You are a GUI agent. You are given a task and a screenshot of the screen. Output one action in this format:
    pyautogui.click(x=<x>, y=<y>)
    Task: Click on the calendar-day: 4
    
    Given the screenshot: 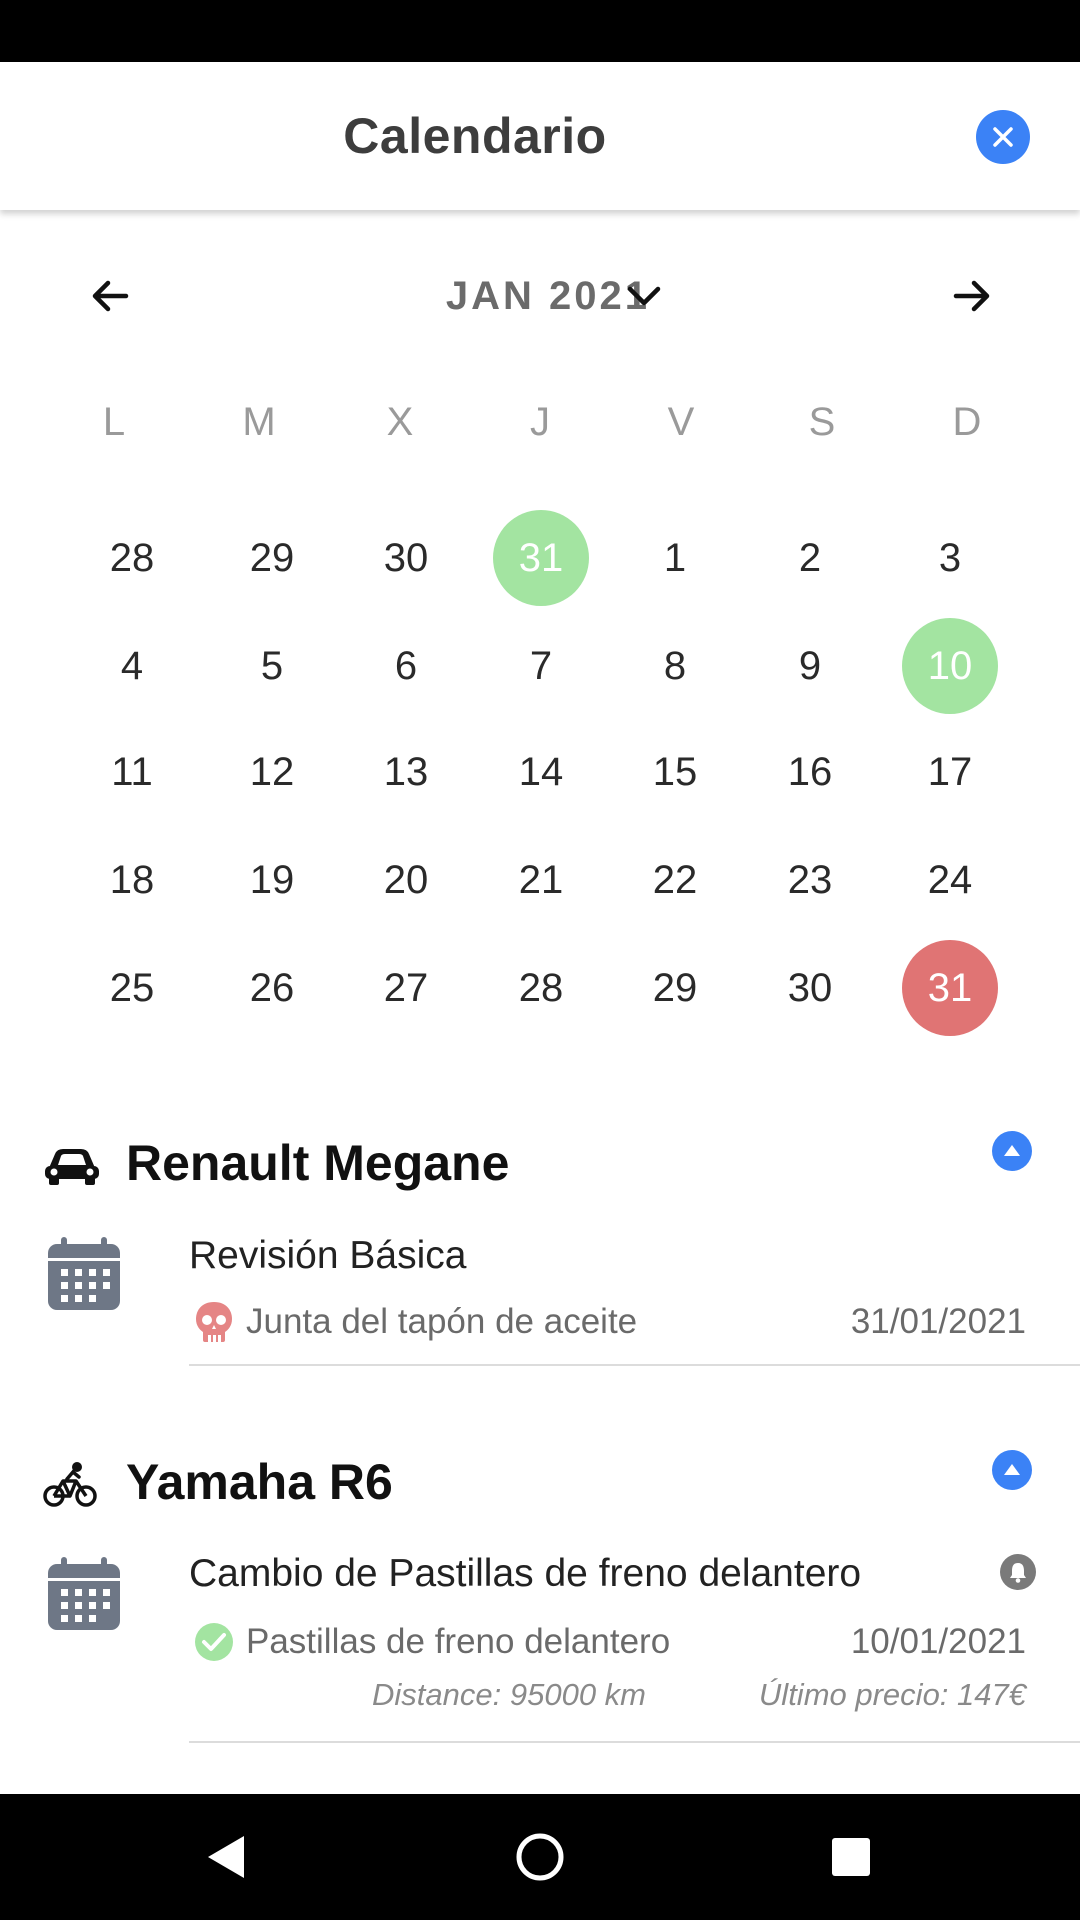 What is the action you would take?
    pyautogui.click(x=132, y=666)
    